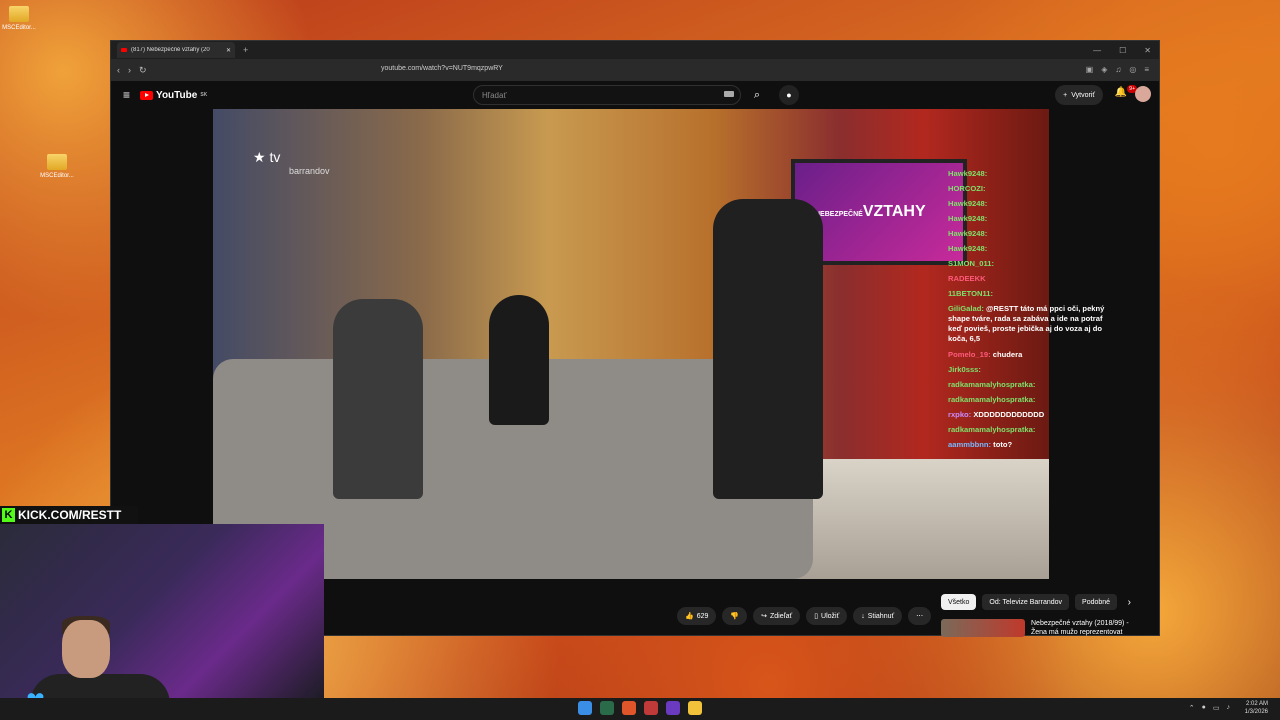  I want to click on channel-watermark: ★ tv barrandov, so click(291, 162).